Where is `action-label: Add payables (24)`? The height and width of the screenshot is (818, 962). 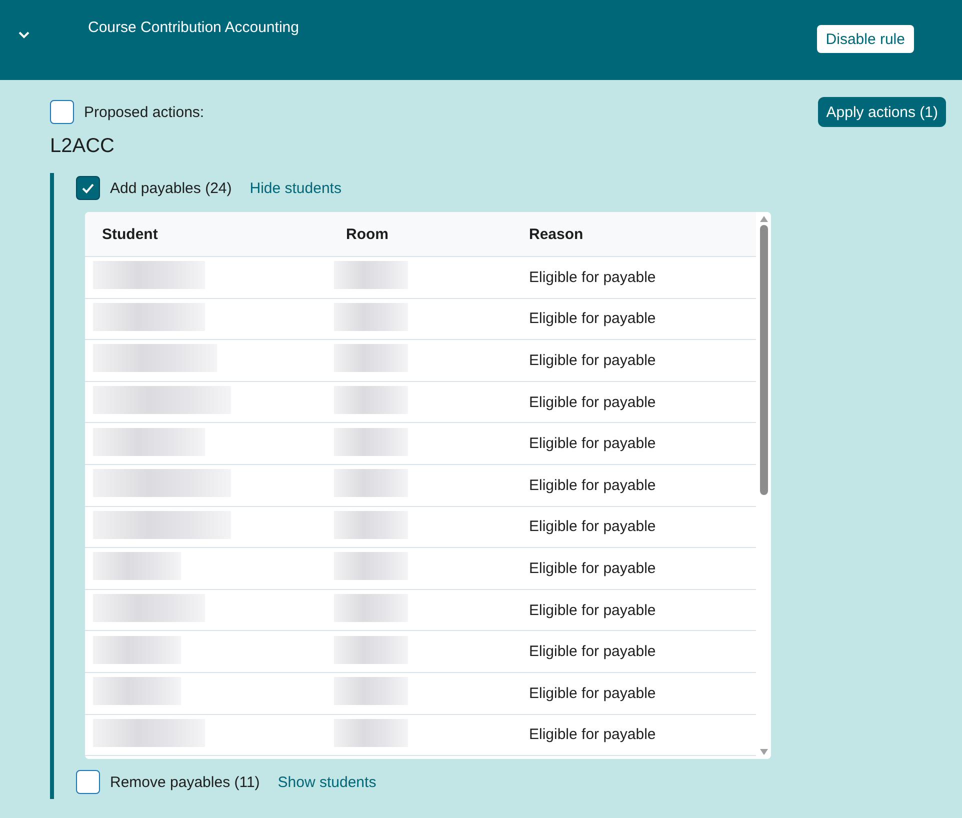
action-label: Add payables (24) is located at coordinates (171, 188).